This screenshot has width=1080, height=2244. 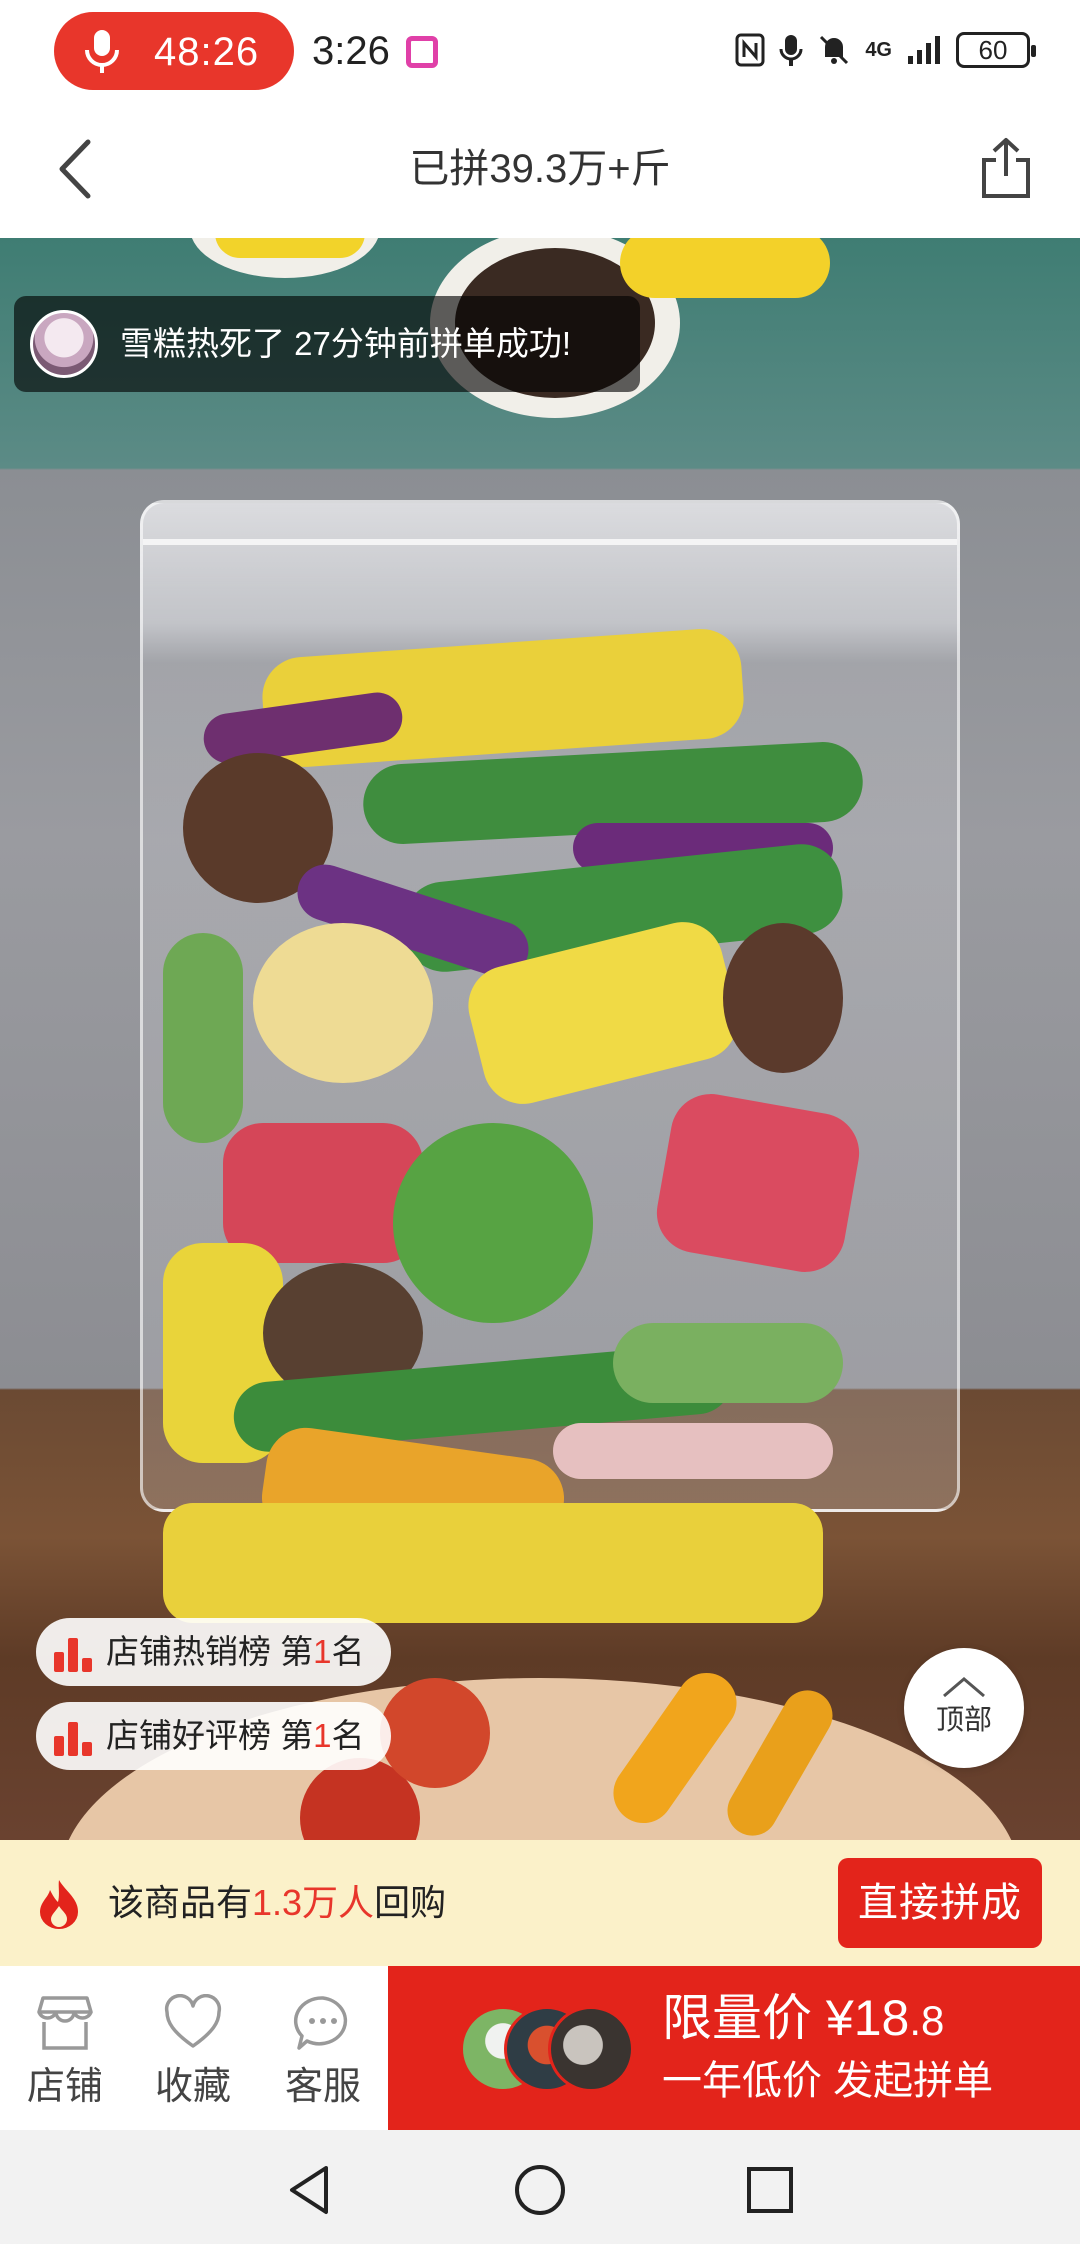 What do you see at coordinates (547, 2049) in the screenshot?
I see `group-member-avatars` at bounding box center [547, 2049].